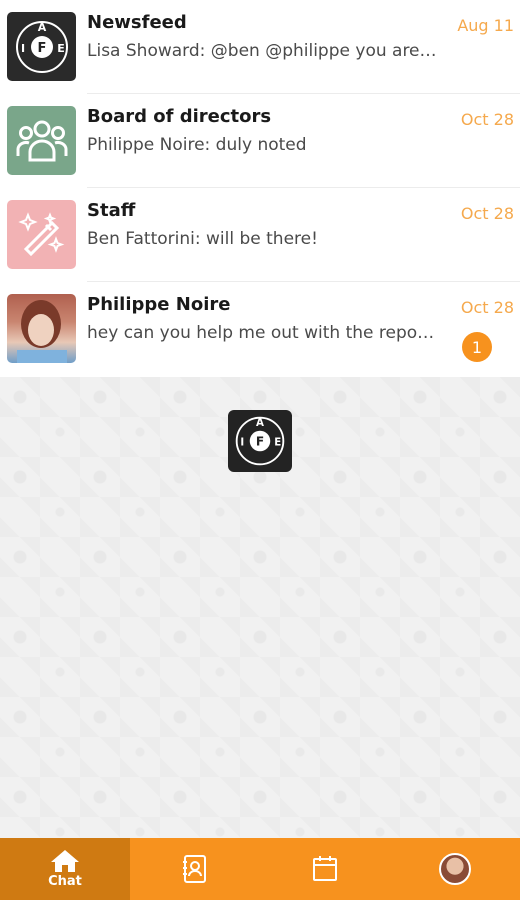 This screenshot has width=520, height=900. Describe the element at coordinates (41, 140) in the screenshot. I see `group-icon` at that location.